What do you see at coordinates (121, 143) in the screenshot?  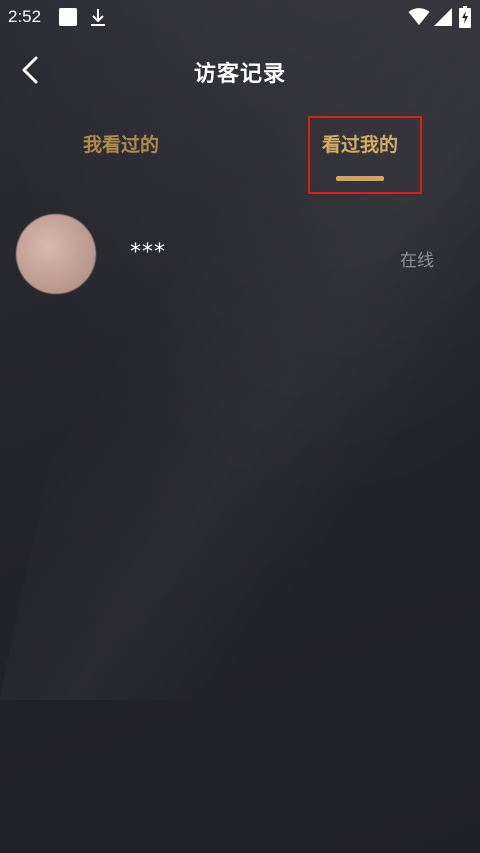 I see `tab-i-visited: 我看过的` at bounding box center [121, 143].